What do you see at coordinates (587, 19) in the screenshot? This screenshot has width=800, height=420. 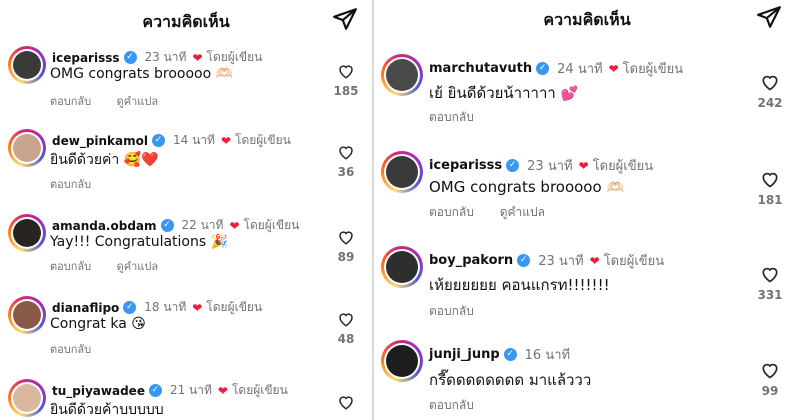 I see `comments-title: ความคิดเห็น` at bounding box center [587, 19].